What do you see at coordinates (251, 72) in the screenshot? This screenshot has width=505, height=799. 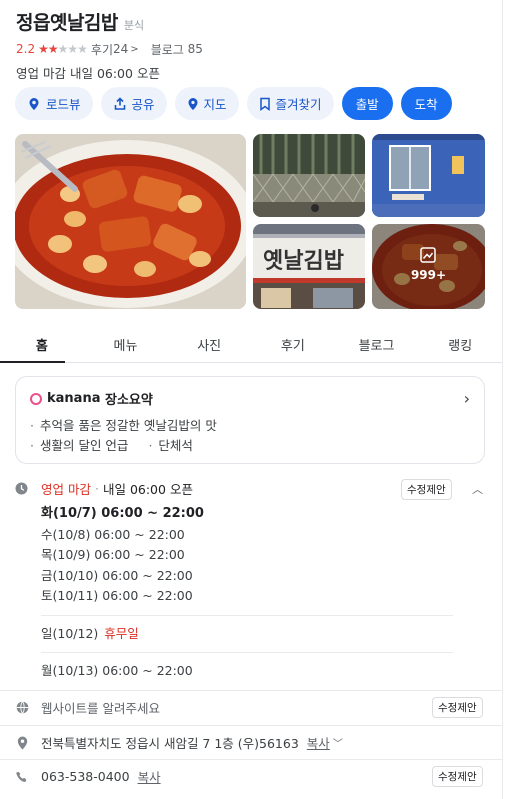 I see `open-status: 영업 마감 내일 06:00 오픈` at bounding box center [251, 72].